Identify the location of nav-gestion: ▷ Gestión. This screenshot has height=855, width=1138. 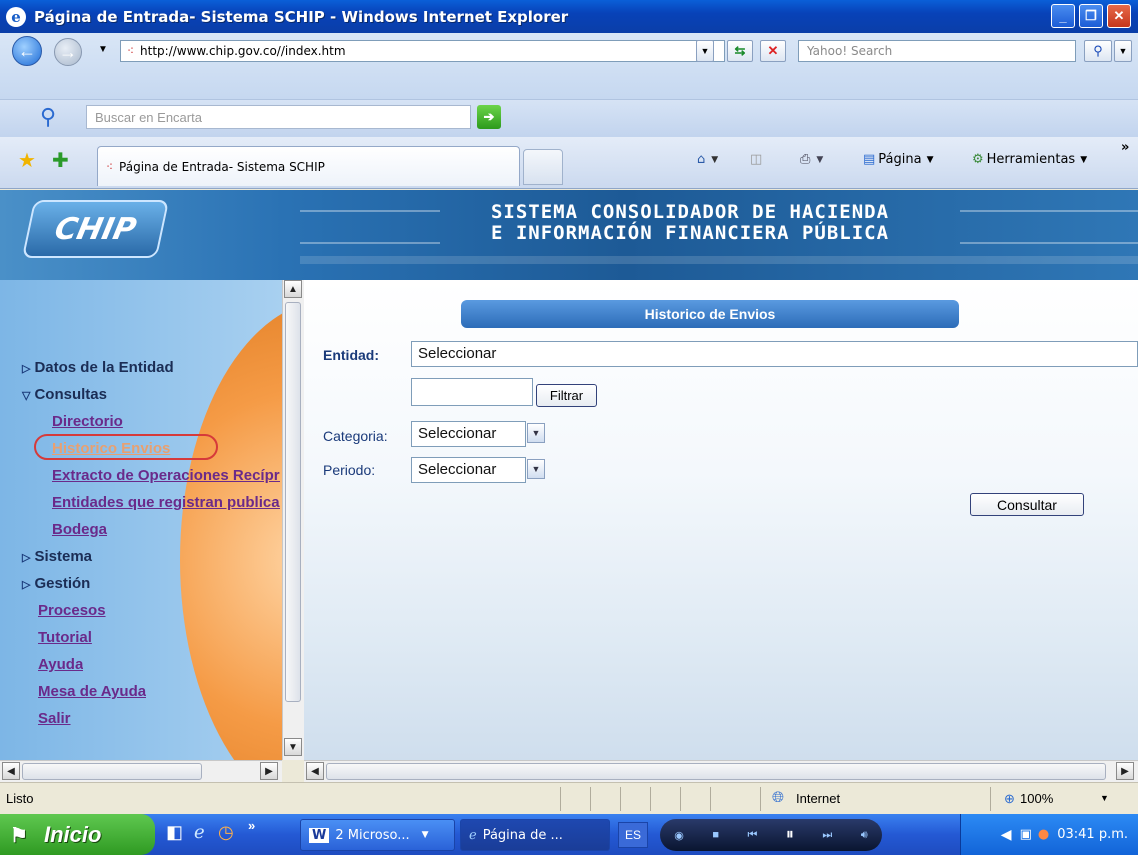
(56, 583).